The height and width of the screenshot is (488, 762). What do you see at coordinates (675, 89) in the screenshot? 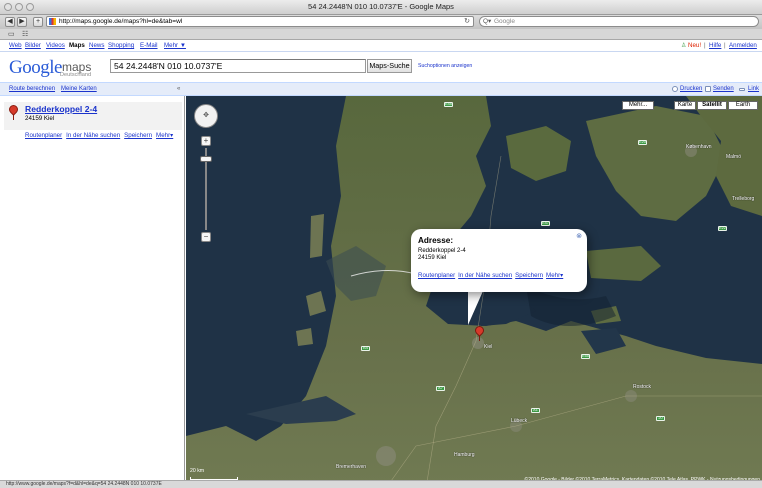
I see `print-icon` at bounding box center [675, 89].